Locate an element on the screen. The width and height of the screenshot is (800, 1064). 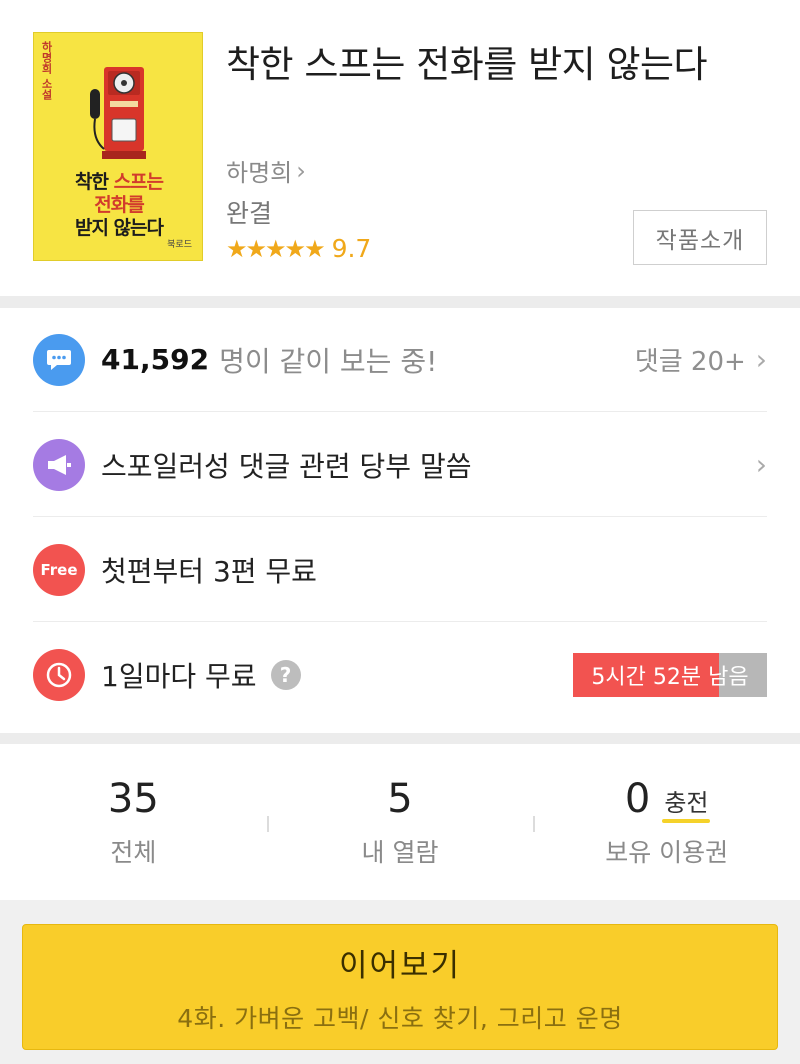
episode-stats: 35 전체 5 내 열람 0 충전 보유 이용권 is located at coordinates (400, 822).